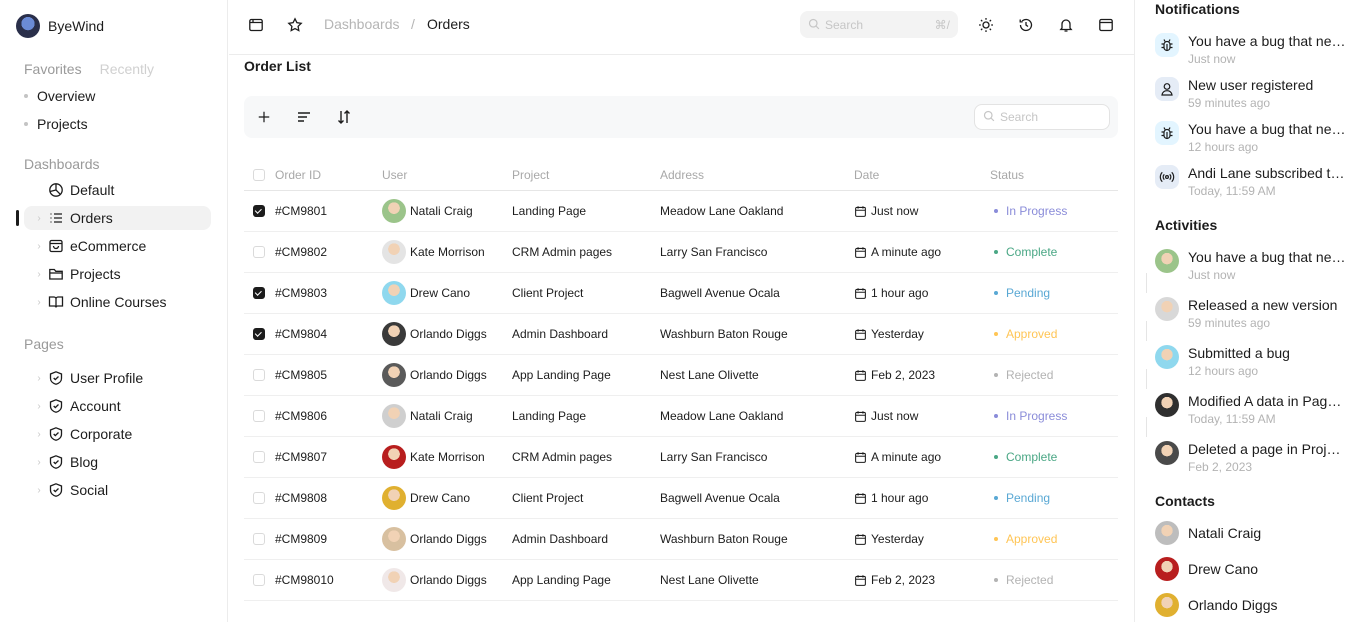 The image size is (1357, 622). What do you see at coordinates (682, 175) in the screenshot?
I see `column-header-address: Address` at bounding box center [682, 175].